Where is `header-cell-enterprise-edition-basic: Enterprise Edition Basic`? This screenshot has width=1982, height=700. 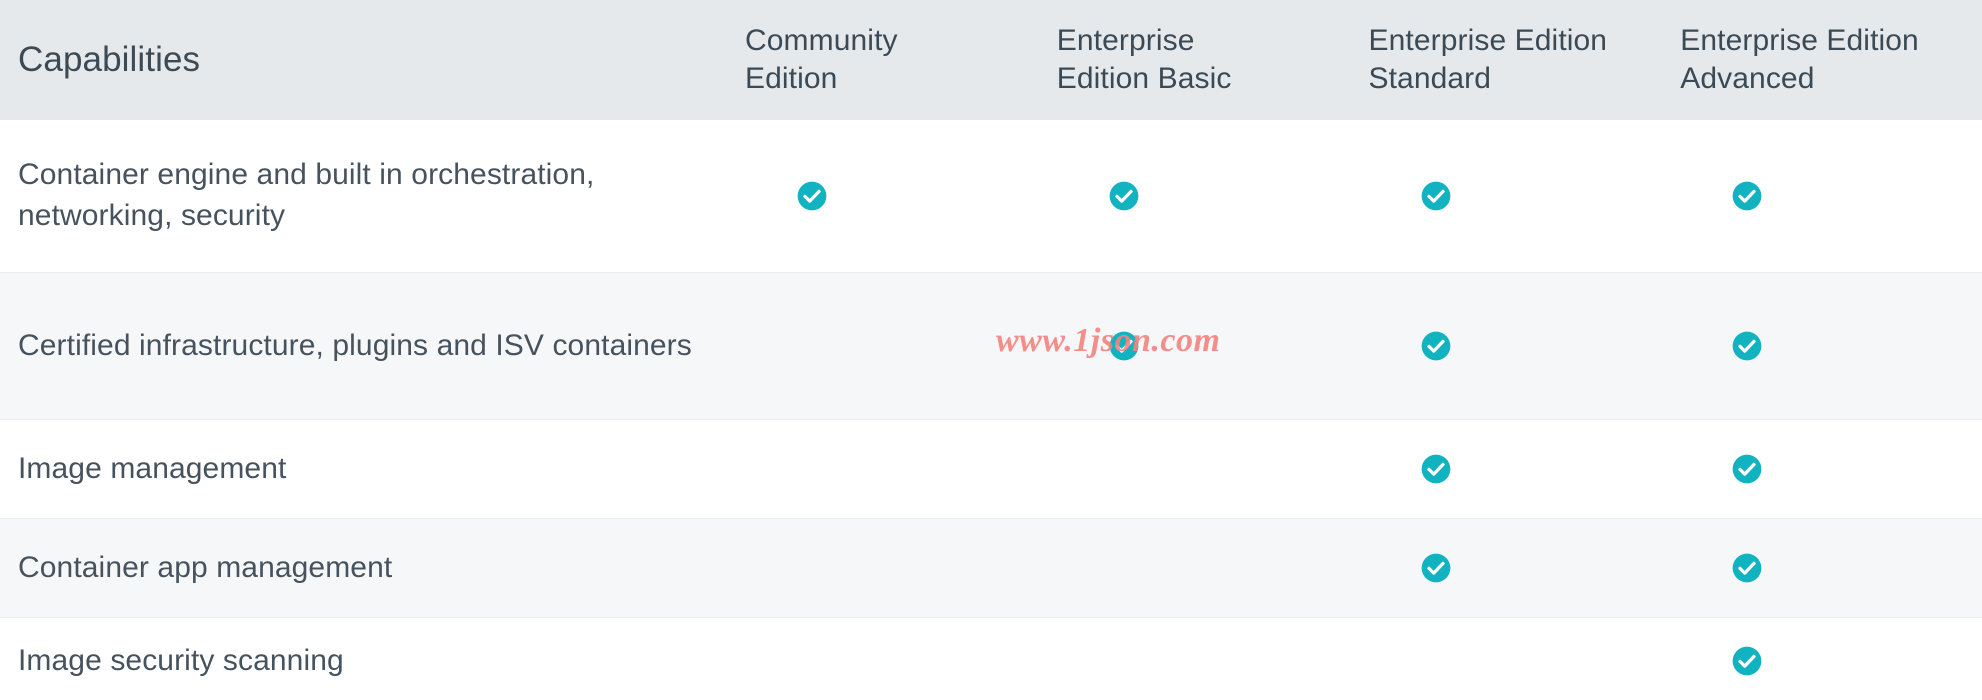 header-cell-enterprise-edition-basic: Enterprise Edition Basic is located at coordinates (1203, 60).